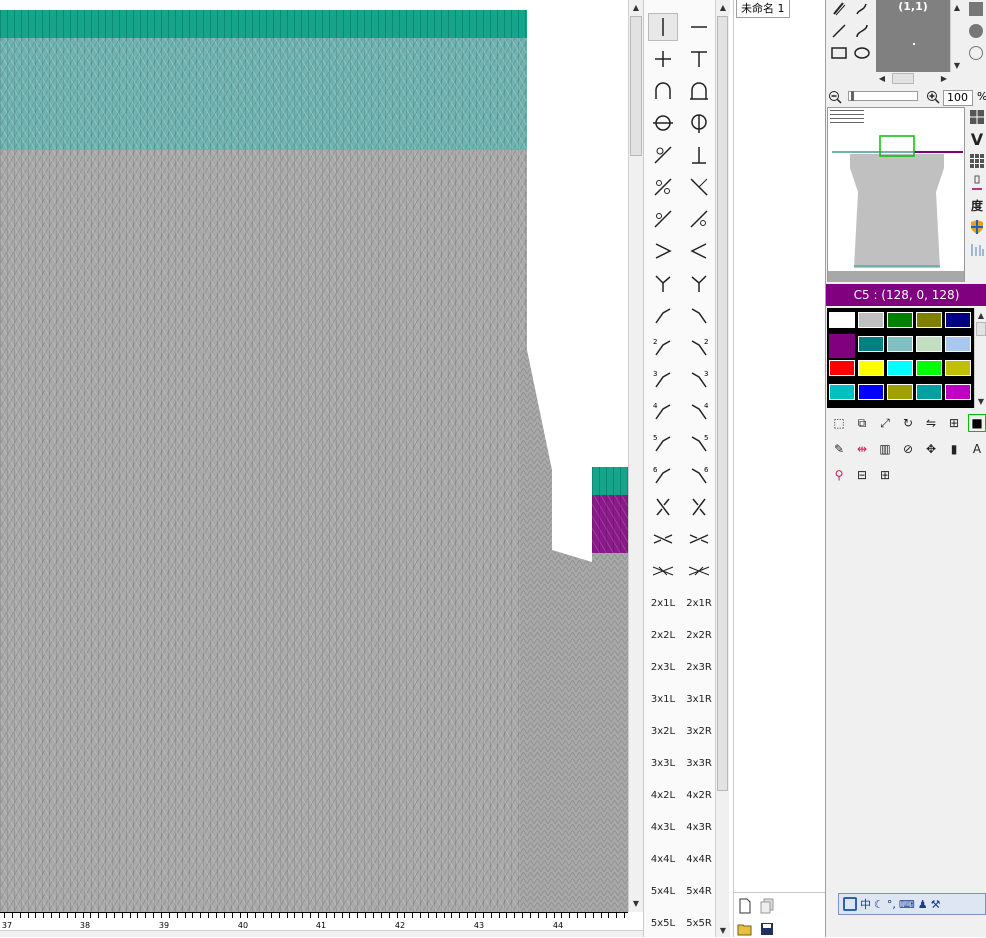 The height and width of the screenshot is (938, 986). What do you see at coordinates (699, 603) in the screenshot?
I see `cable-stitch-button: 2x1R` at bounding box center [699, 603].